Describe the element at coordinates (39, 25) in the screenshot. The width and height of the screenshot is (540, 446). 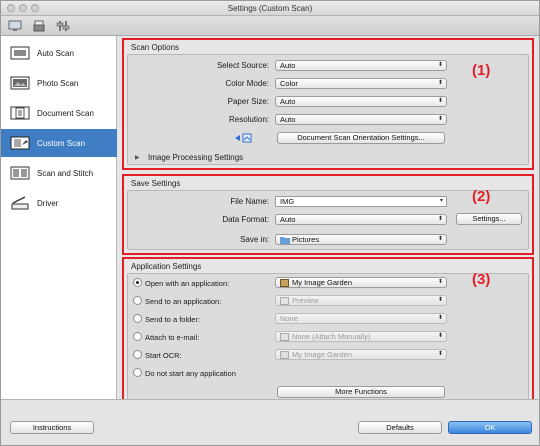
I see `scan-from-operation-panel-icon` at that location.